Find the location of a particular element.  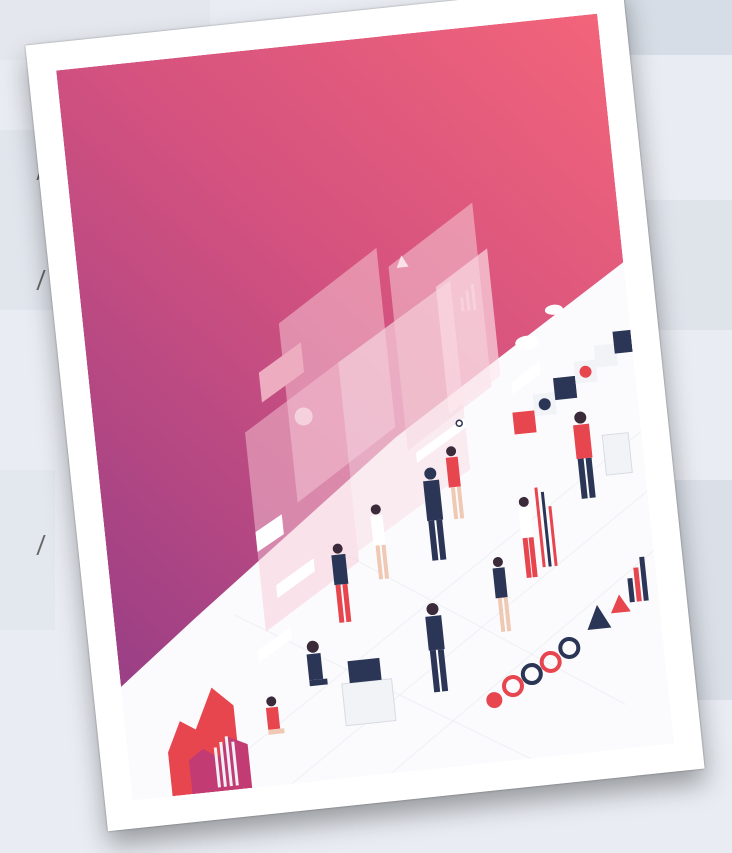

small-bar-chart is located at coordinates (638, 579).